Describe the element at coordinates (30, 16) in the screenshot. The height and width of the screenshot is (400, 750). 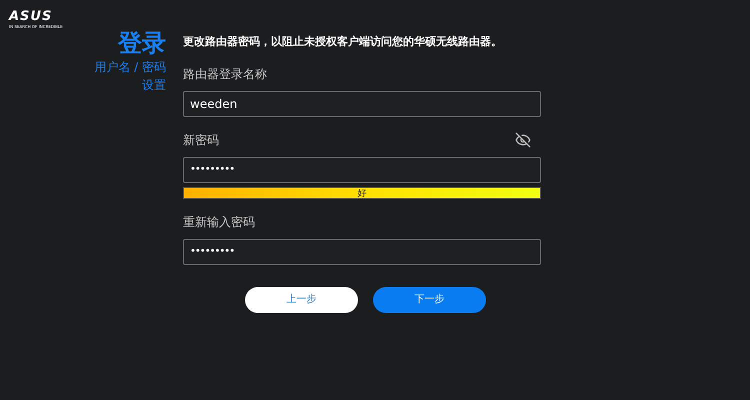
I see `brand-logo: ASUS` at that location.